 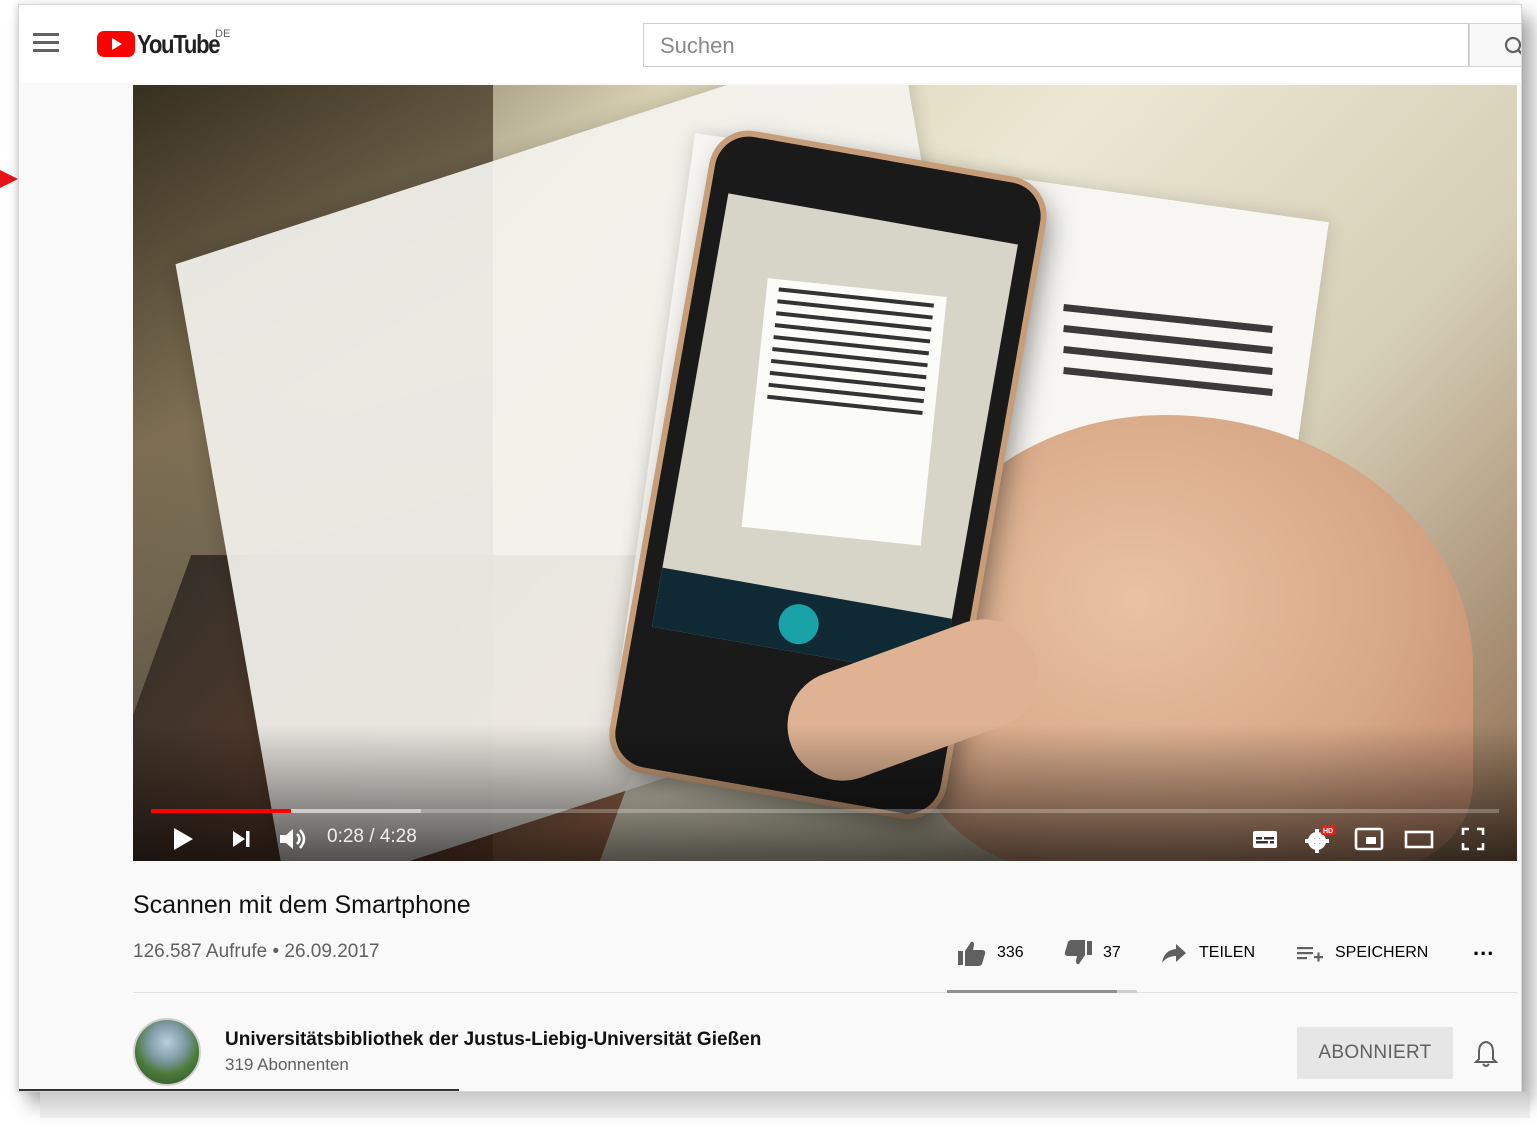 What do you see at coordinates (241, 839) in the screenshot?
I see `next-icon` at bounding box center [241, 839].